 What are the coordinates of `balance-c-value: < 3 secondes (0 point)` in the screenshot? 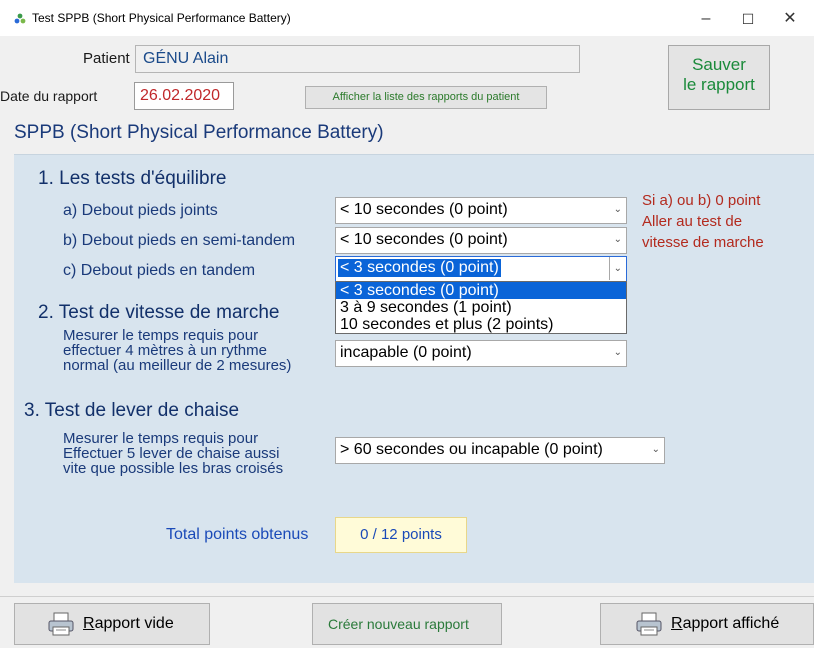 It's located at (419, 268).